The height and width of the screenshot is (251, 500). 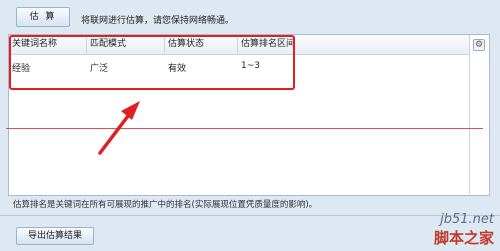 What do you see at coordinates (463, 238) in the screenshot?
I see `watermark-name: 脚本之家` at bounding box center [463, 238].